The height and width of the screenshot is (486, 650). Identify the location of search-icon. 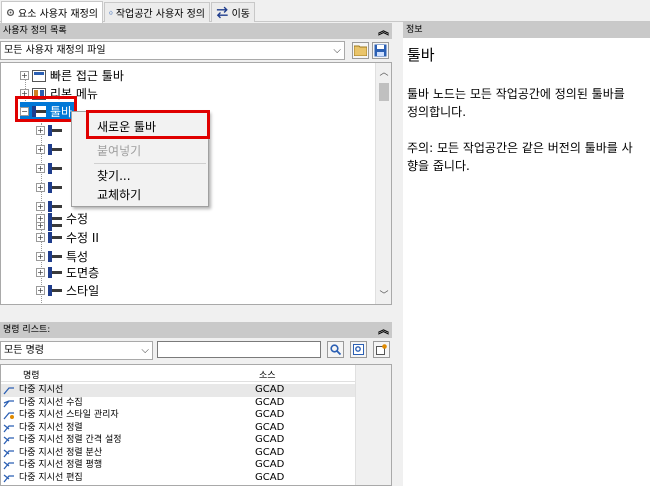
(335, 349).